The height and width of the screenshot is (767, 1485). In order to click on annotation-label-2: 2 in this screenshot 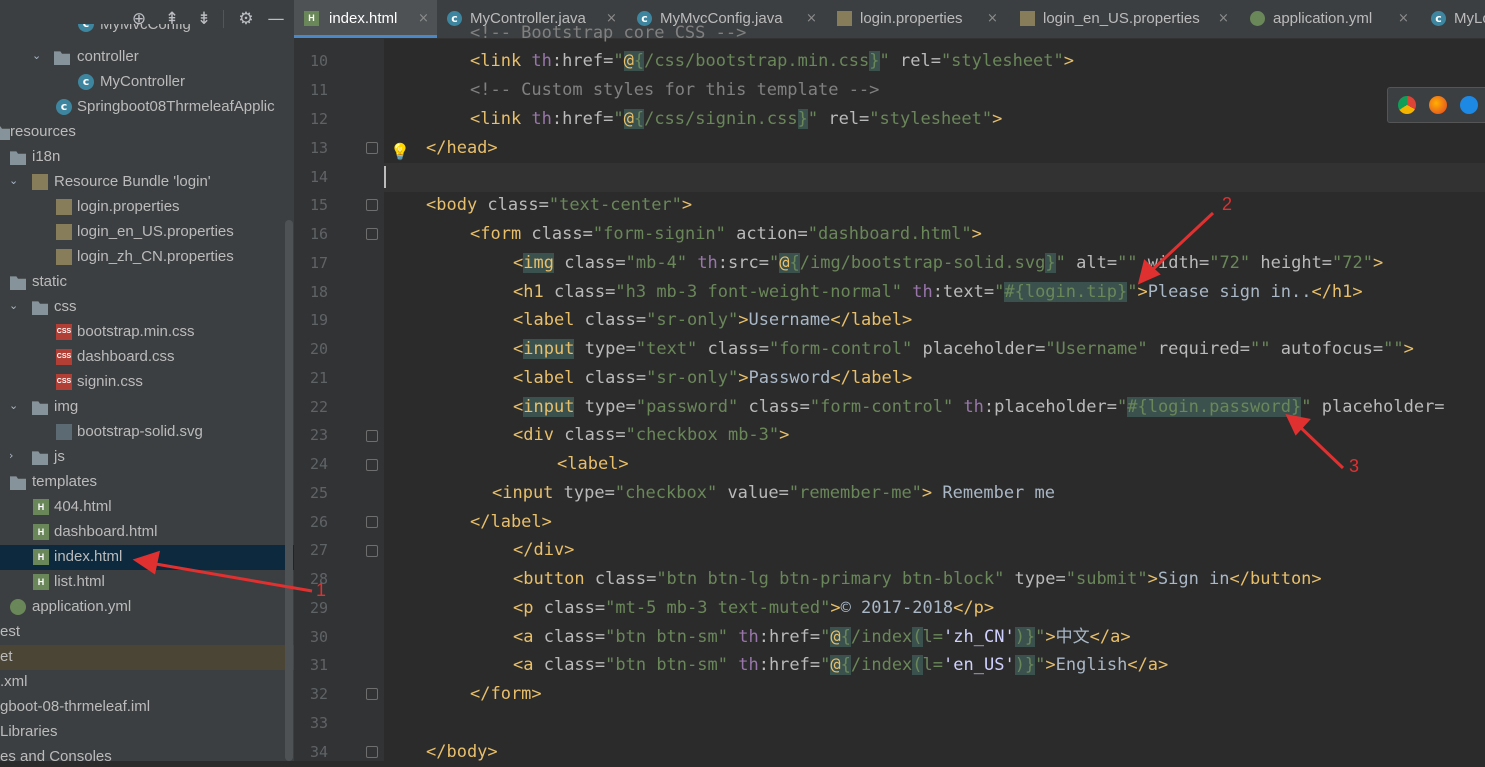, I will do `click(1227, 204)`.